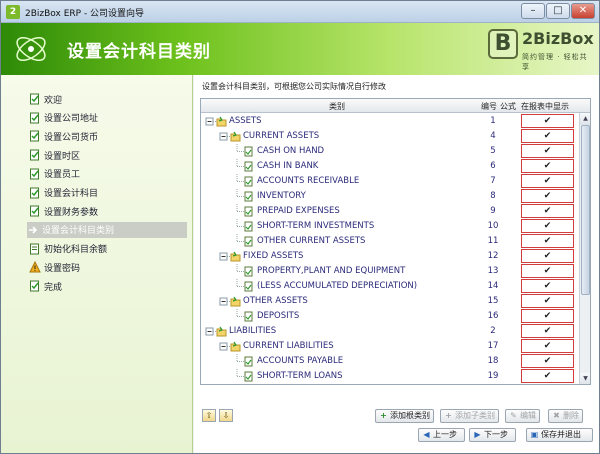 This screenshot has width=600, height=454. I want to click on sidebar-item: 设置会计科目类别, so click(107, 229).